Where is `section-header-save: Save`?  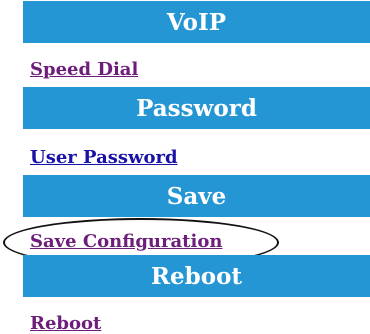 section-header-save: Save is located at coordinates (196, 196).